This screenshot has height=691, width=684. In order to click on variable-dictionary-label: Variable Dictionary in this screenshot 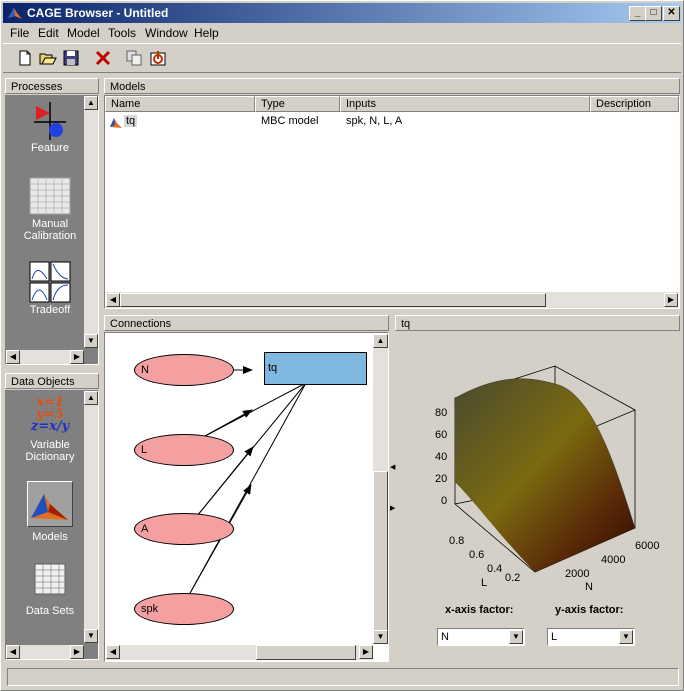, I will do `click(50, 451)`.